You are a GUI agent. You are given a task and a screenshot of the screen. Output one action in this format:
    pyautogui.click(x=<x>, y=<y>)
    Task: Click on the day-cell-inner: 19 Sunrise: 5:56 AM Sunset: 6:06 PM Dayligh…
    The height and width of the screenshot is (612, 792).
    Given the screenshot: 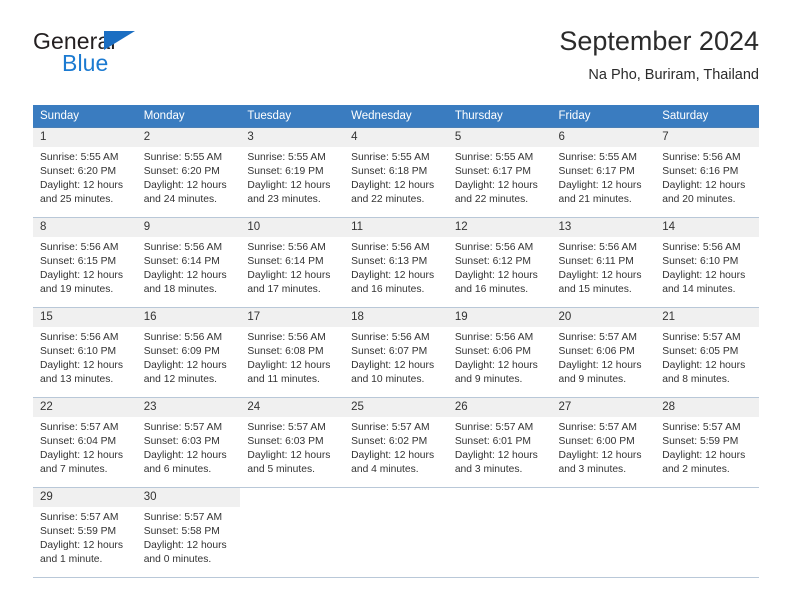 What is the action you would take?
    pyautogui.click(x=499, y=352)
    